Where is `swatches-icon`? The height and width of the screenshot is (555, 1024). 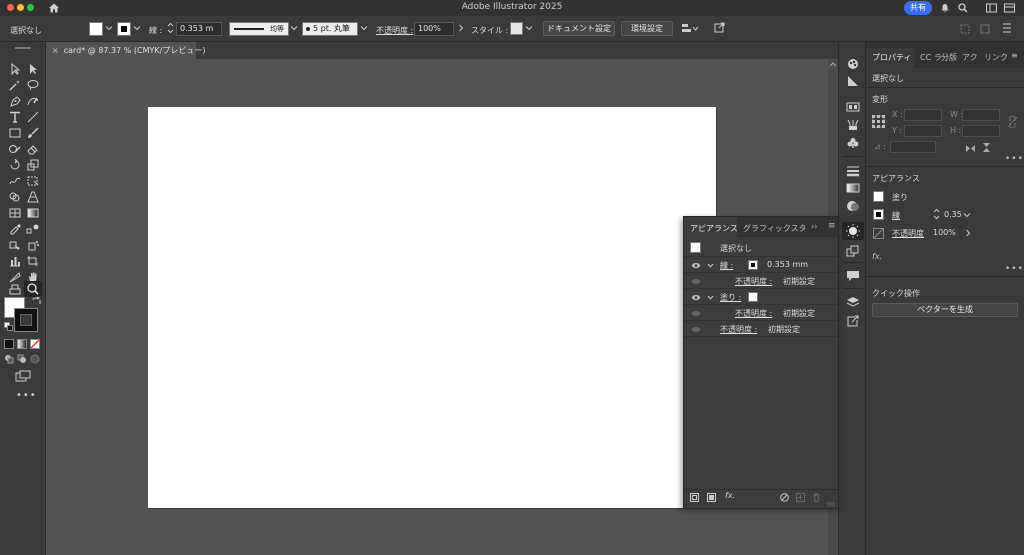 swatches-icon is located at coordinates (853, 107).